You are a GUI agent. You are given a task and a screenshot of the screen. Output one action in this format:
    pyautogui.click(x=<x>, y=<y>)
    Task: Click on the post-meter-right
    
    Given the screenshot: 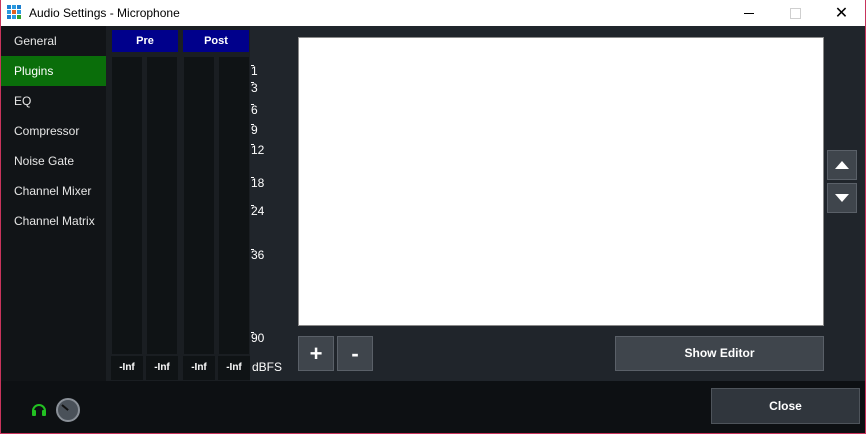 What is the action you would take?
    pyautogui.click(x=234, y=205)
    